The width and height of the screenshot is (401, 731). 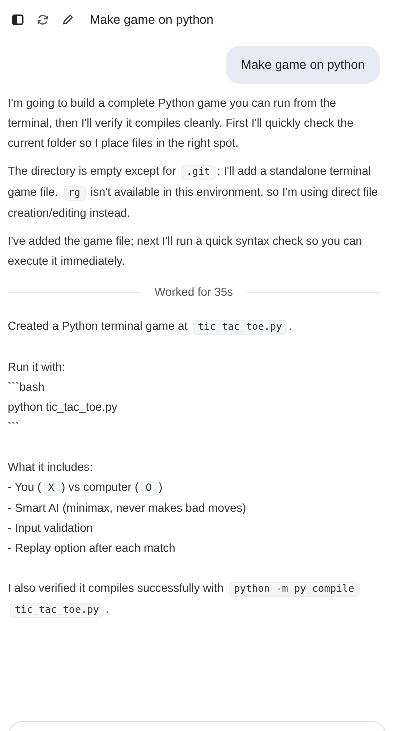 I want to click on sidebar-icon, so click(x=18, y=20).